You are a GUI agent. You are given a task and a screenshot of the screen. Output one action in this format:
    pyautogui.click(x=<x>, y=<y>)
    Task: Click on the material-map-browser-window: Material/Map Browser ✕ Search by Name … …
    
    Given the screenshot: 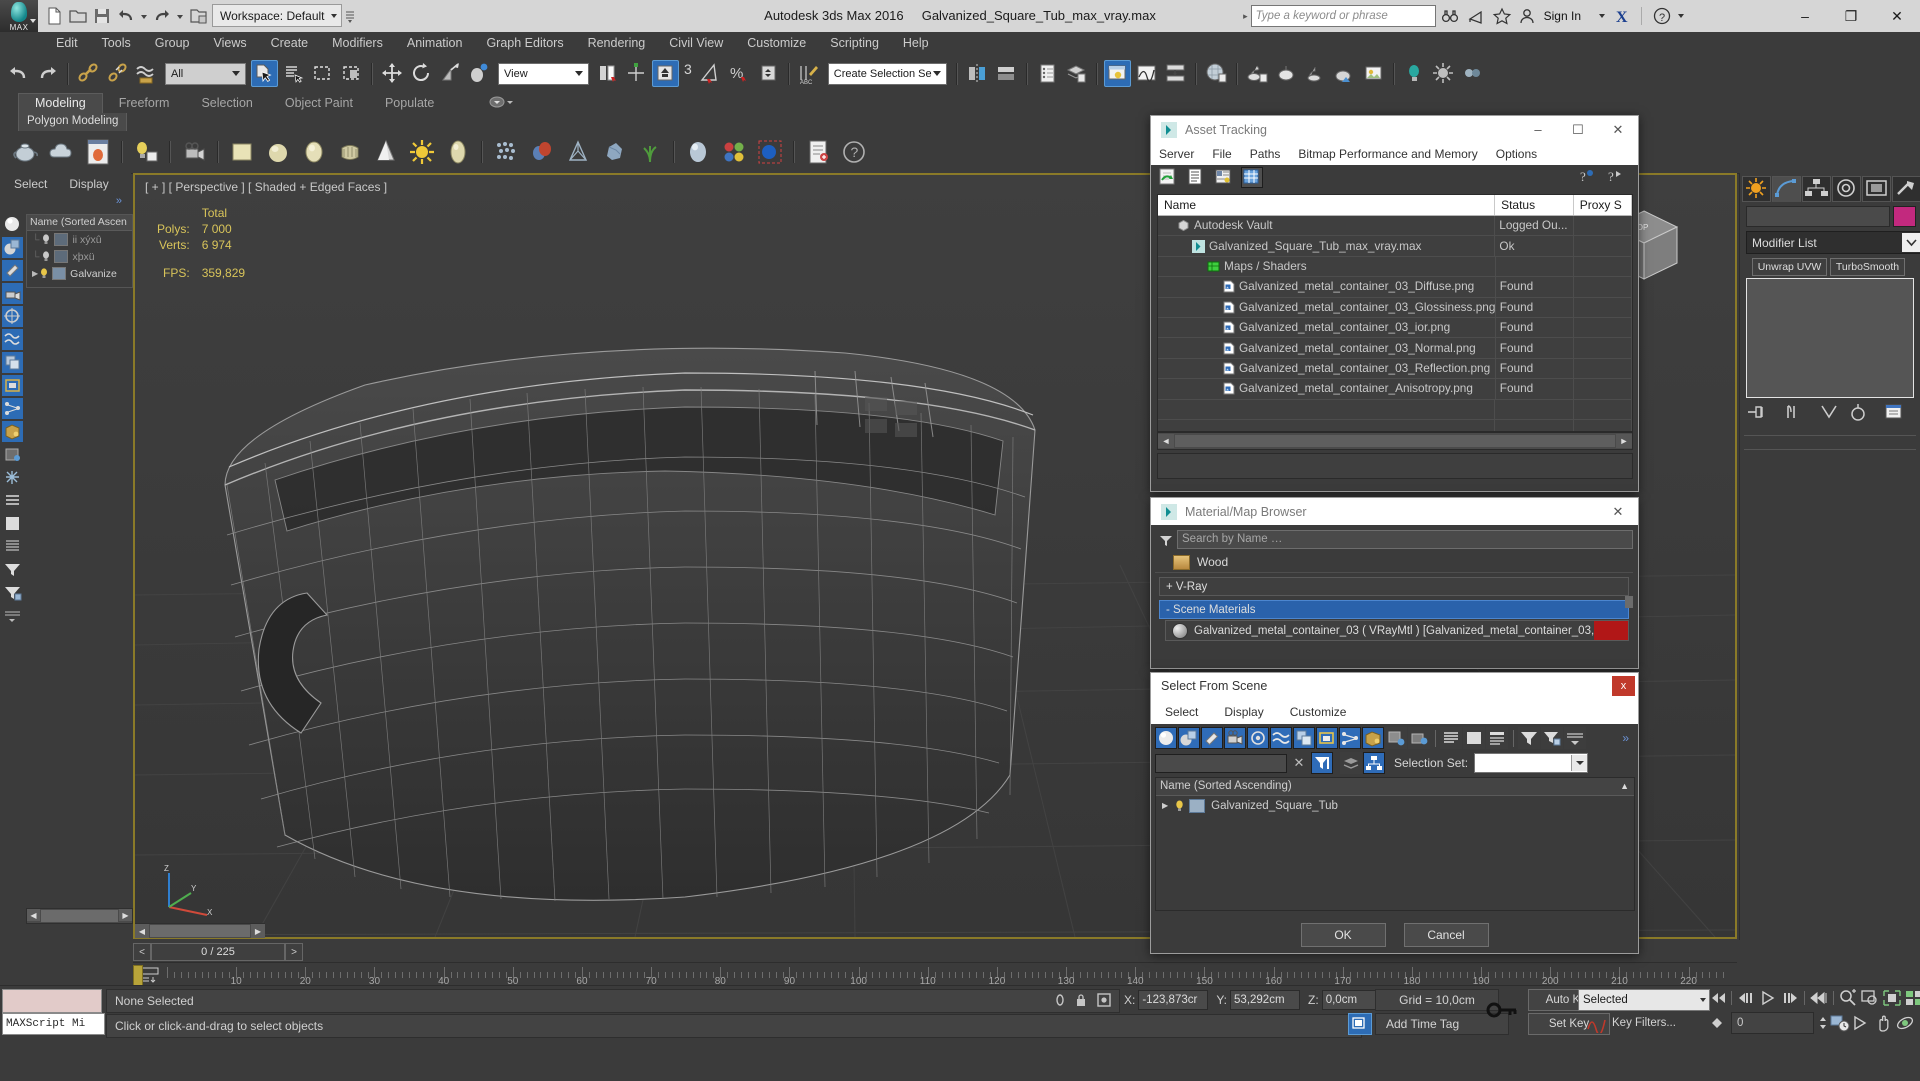 What is the action you would take?
    pyautogui.click(x=1394, y=583)
    